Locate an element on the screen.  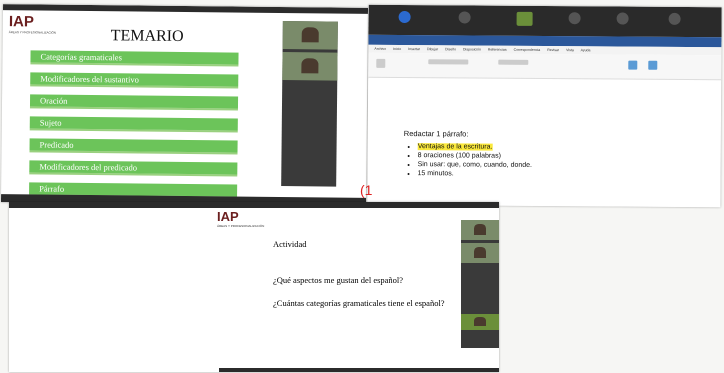
tab-vista: Vista is located at coordinates (570, 50).